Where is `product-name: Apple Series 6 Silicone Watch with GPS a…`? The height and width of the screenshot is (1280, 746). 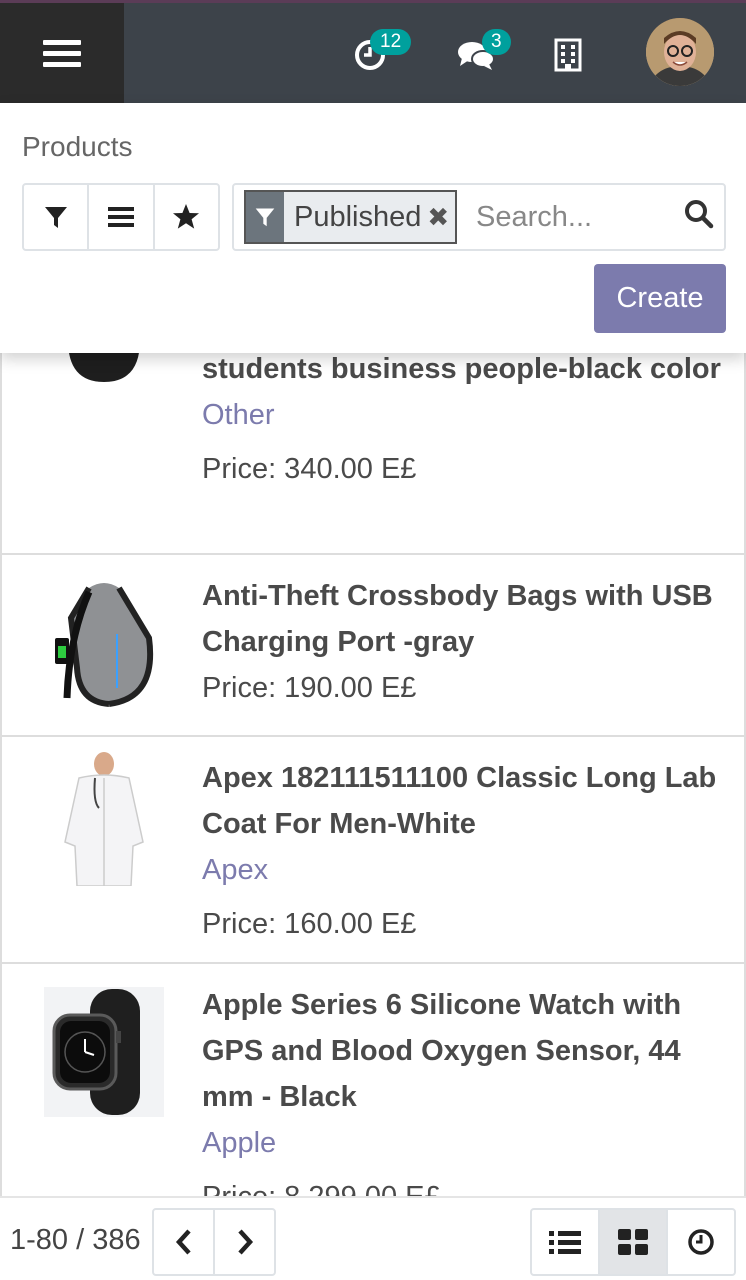 product-name: Apple Series 6 Silicone Watch with GPS a… is located at coordinates (442, 1051).